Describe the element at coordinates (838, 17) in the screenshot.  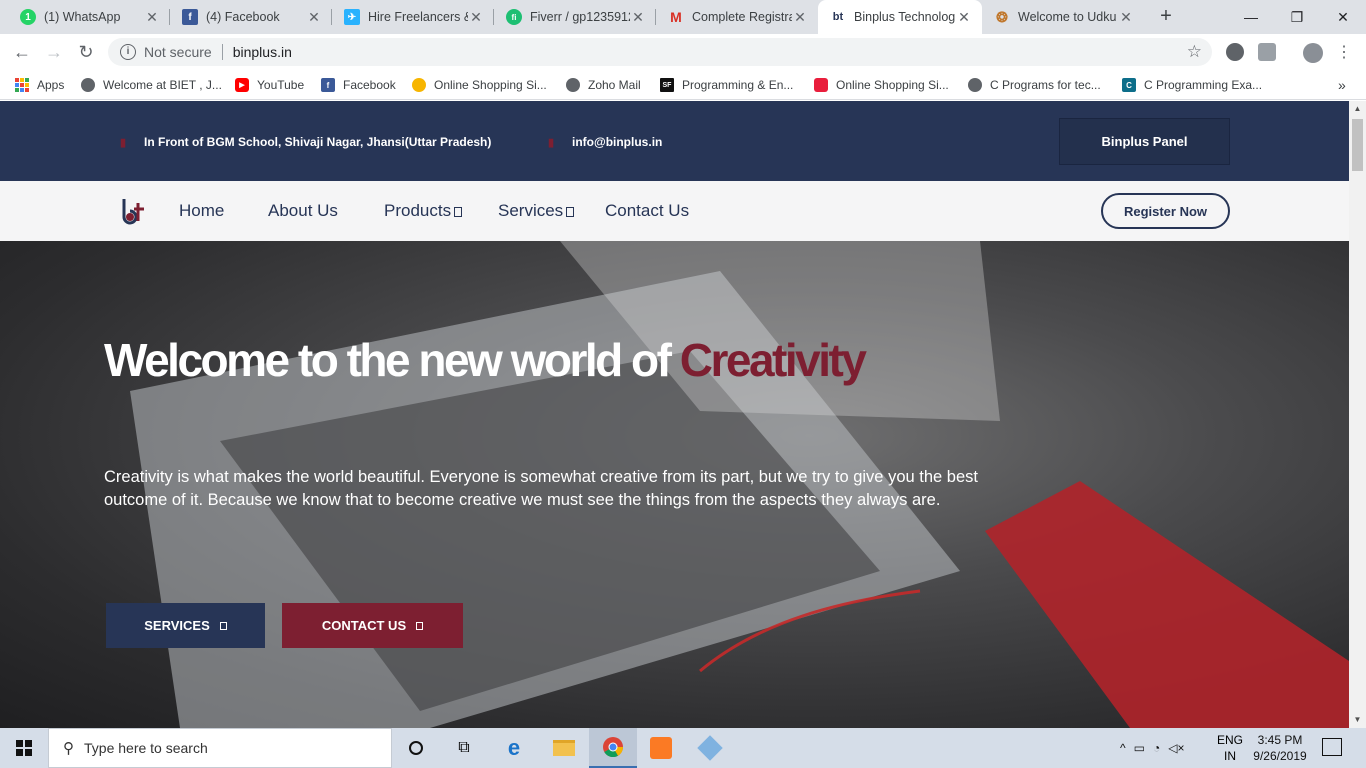
I see `binplus-icon: bt` at that location.